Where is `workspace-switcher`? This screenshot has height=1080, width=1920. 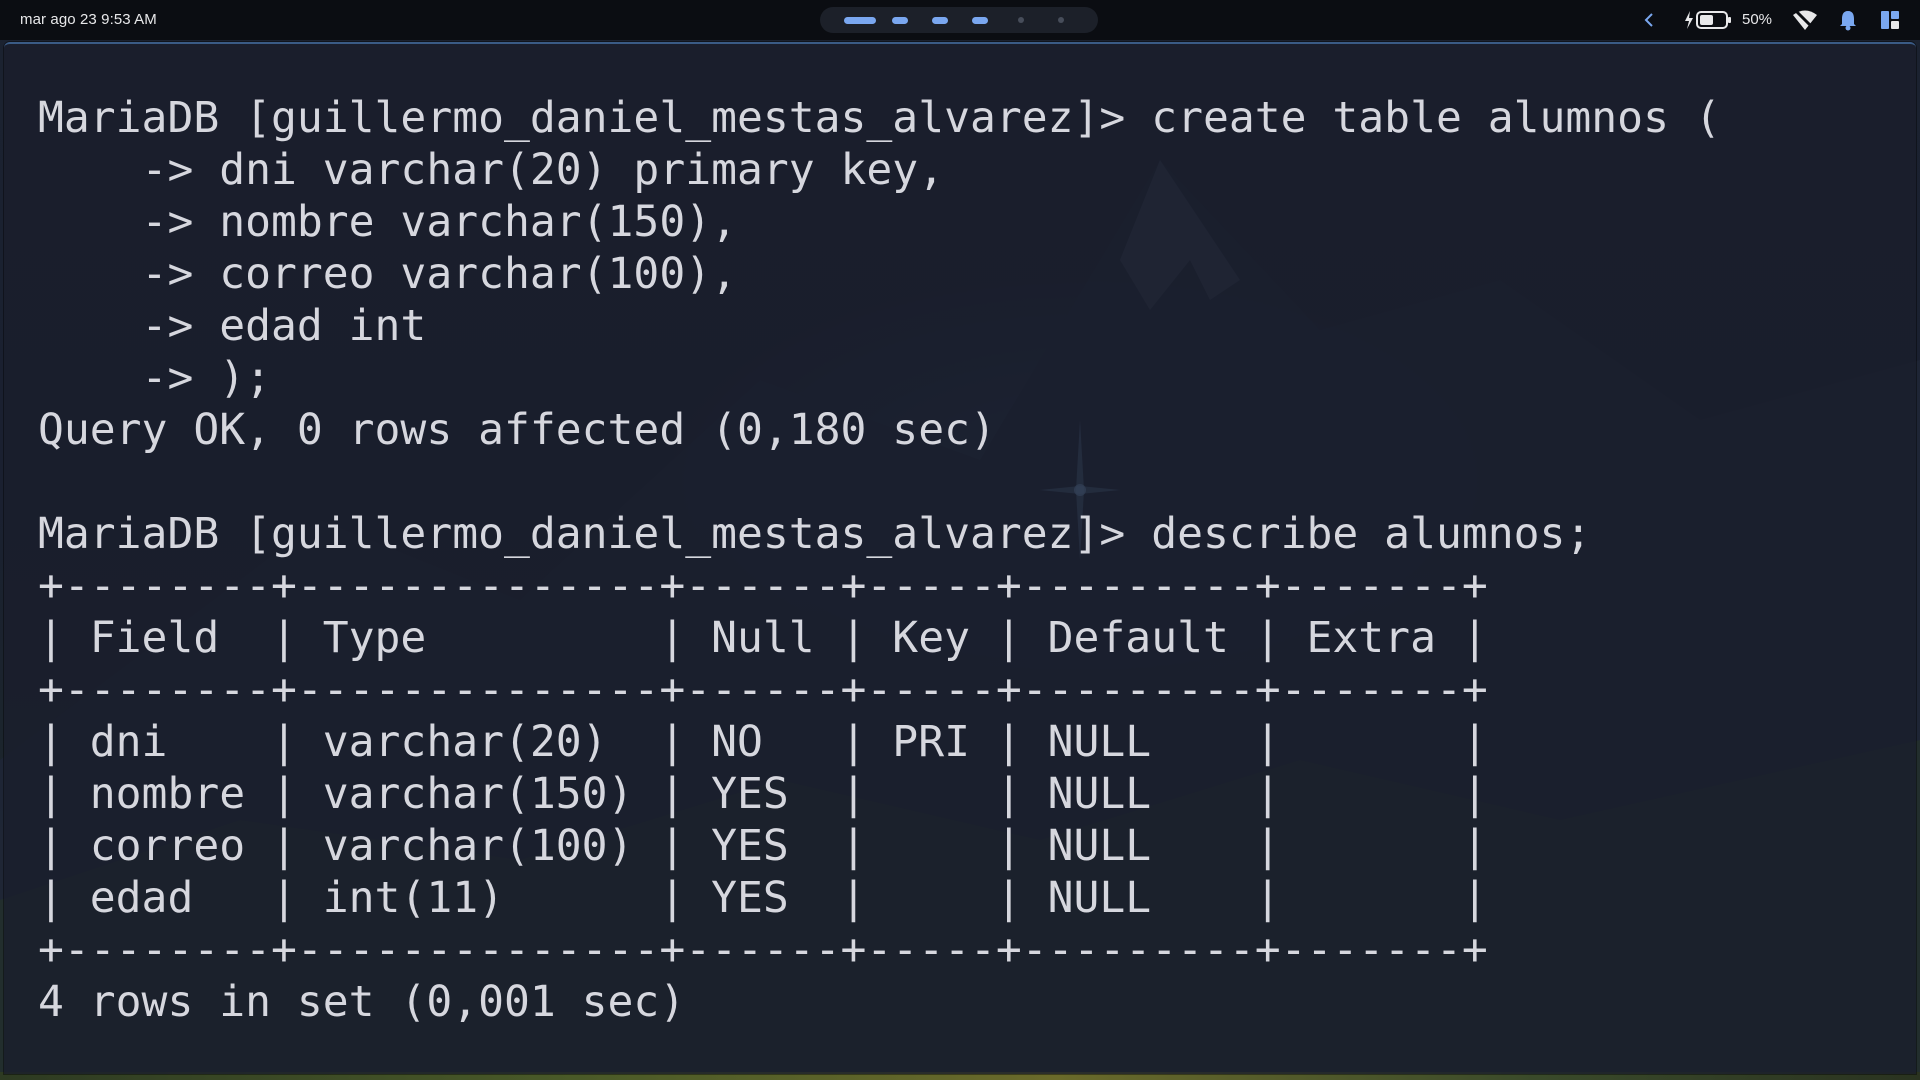
workspace-switcher is located at coordinates (959, 20).